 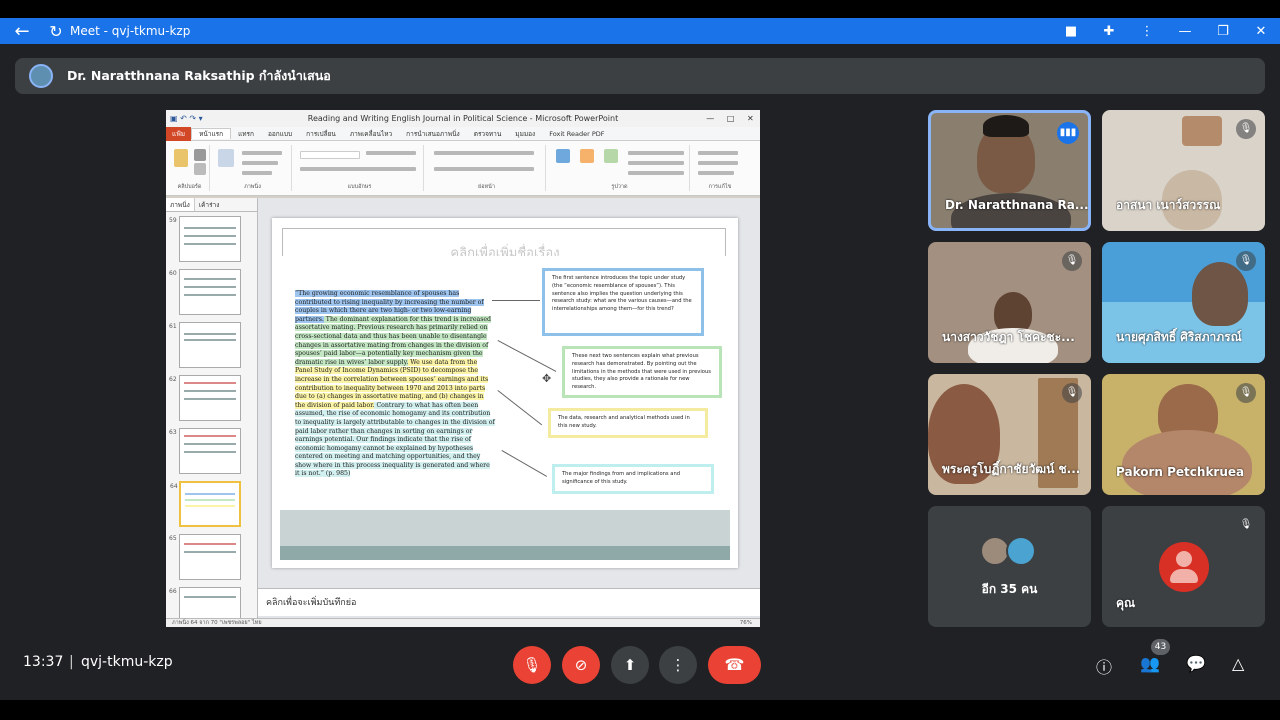 I want to click on ppt-tab-foxit: Foxit Reader PDF, so click(x=576, y=134).